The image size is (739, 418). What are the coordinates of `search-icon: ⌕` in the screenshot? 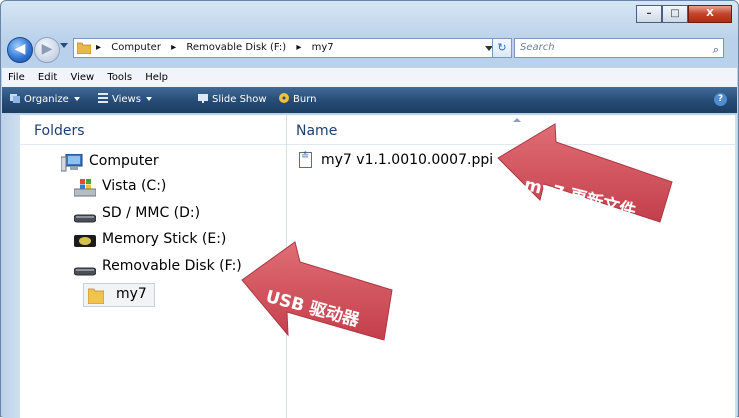 It's located at (716, 50).